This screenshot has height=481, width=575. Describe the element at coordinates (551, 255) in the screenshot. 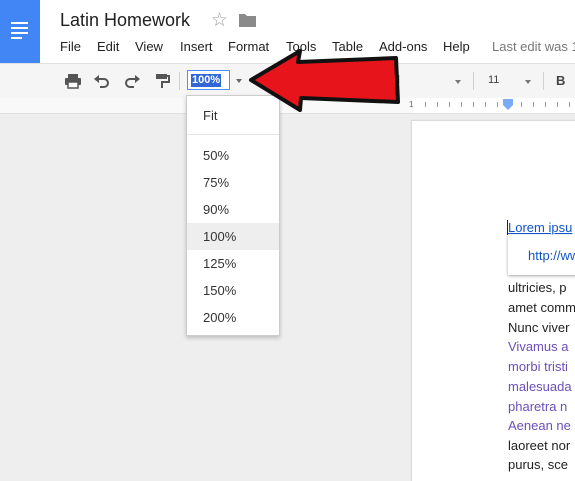

I see `link-preview-url: http://ww` at that location.